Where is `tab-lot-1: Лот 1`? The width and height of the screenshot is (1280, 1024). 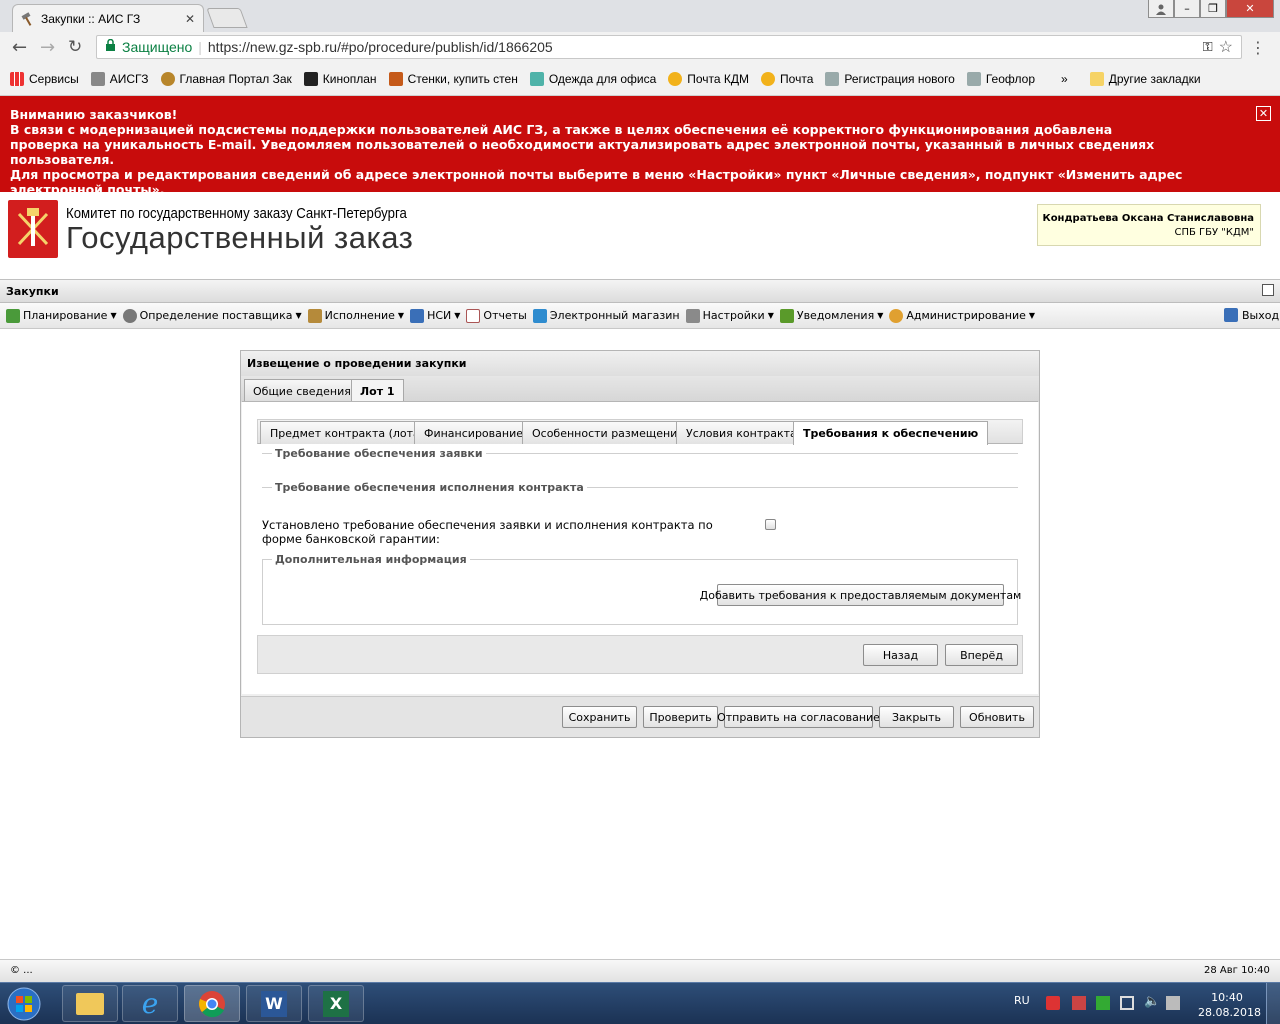 tab-lot-1: Лот 1 is located at coordinates (377, 390).